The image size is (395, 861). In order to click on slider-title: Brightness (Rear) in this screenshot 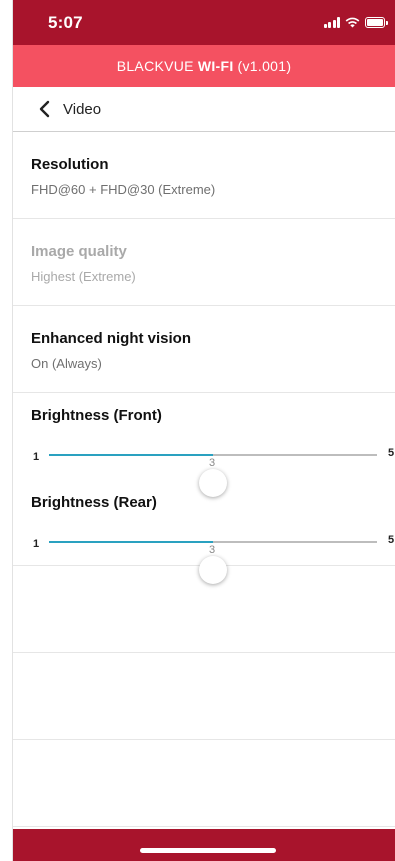, I will do `click(94, 502)`.